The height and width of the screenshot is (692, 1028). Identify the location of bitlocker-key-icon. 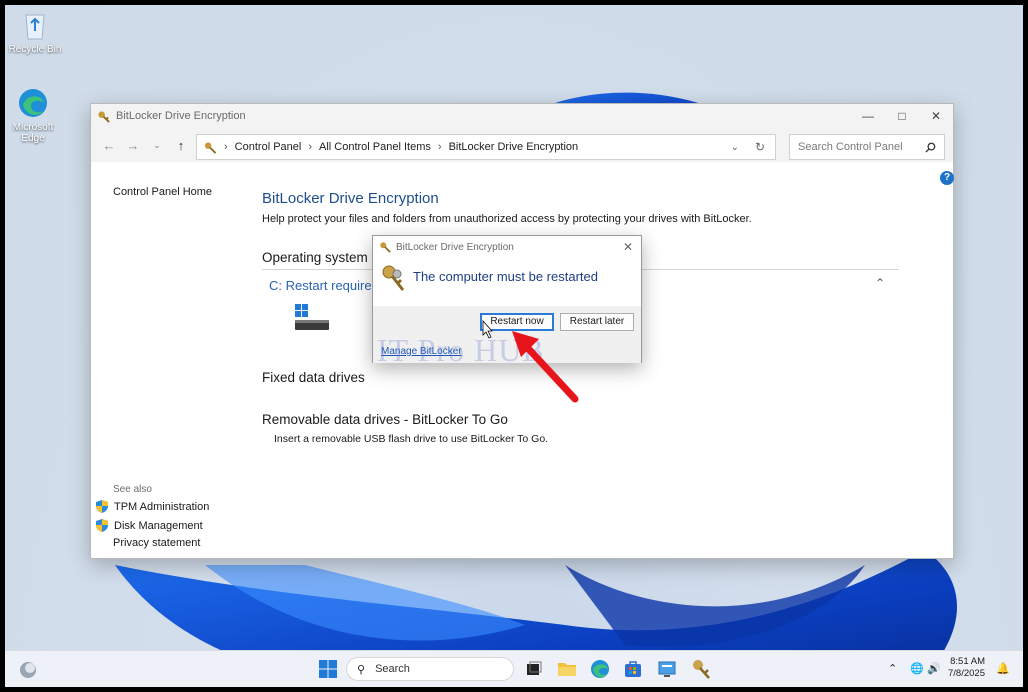
(701, 669).